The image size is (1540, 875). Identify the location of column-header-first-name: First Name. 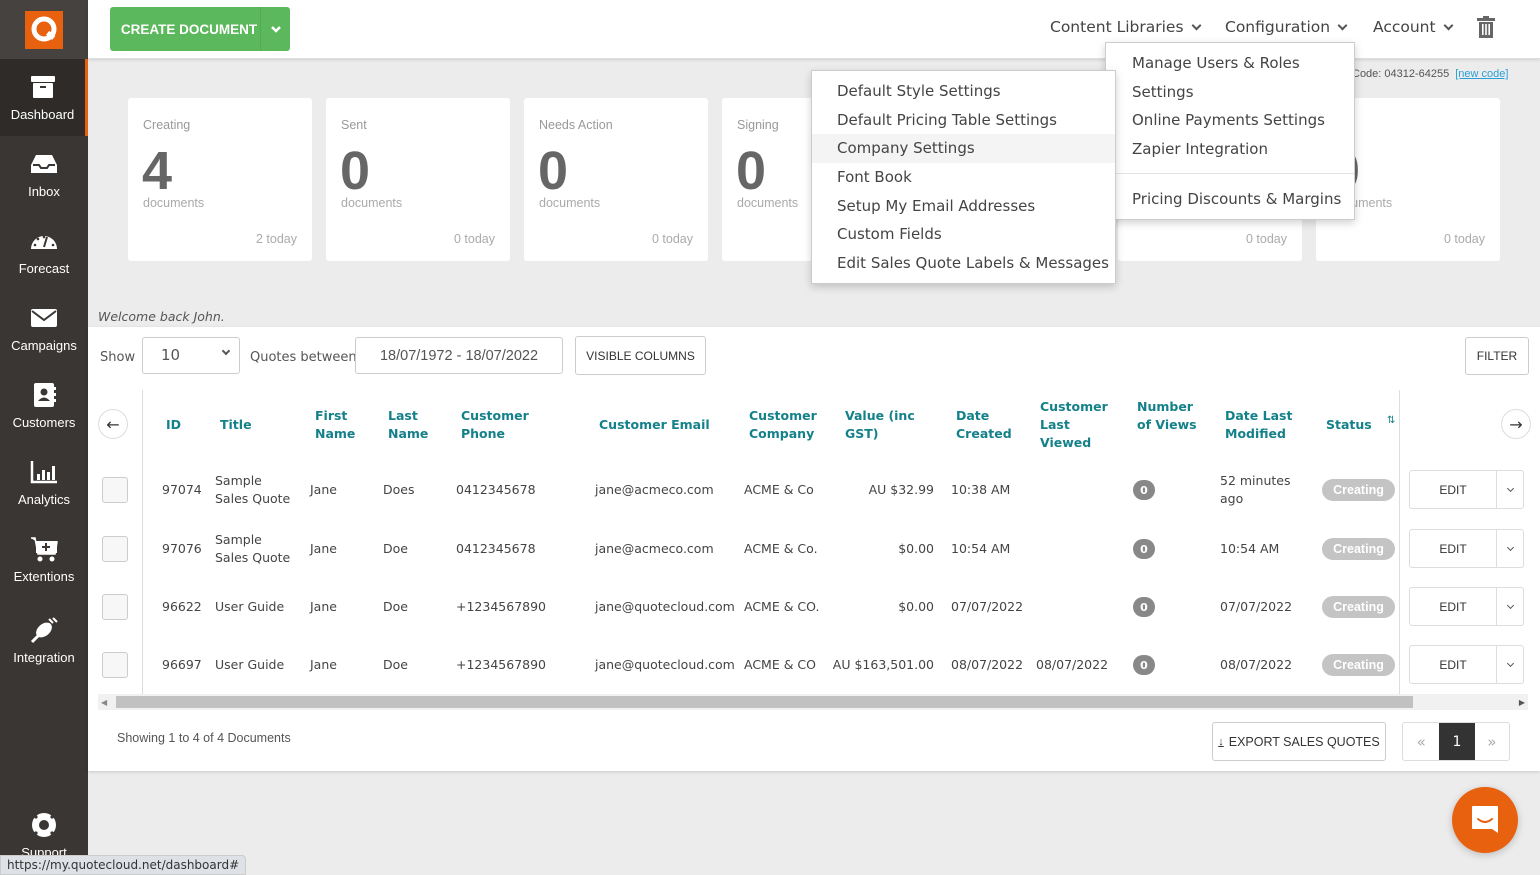
(340, 425).